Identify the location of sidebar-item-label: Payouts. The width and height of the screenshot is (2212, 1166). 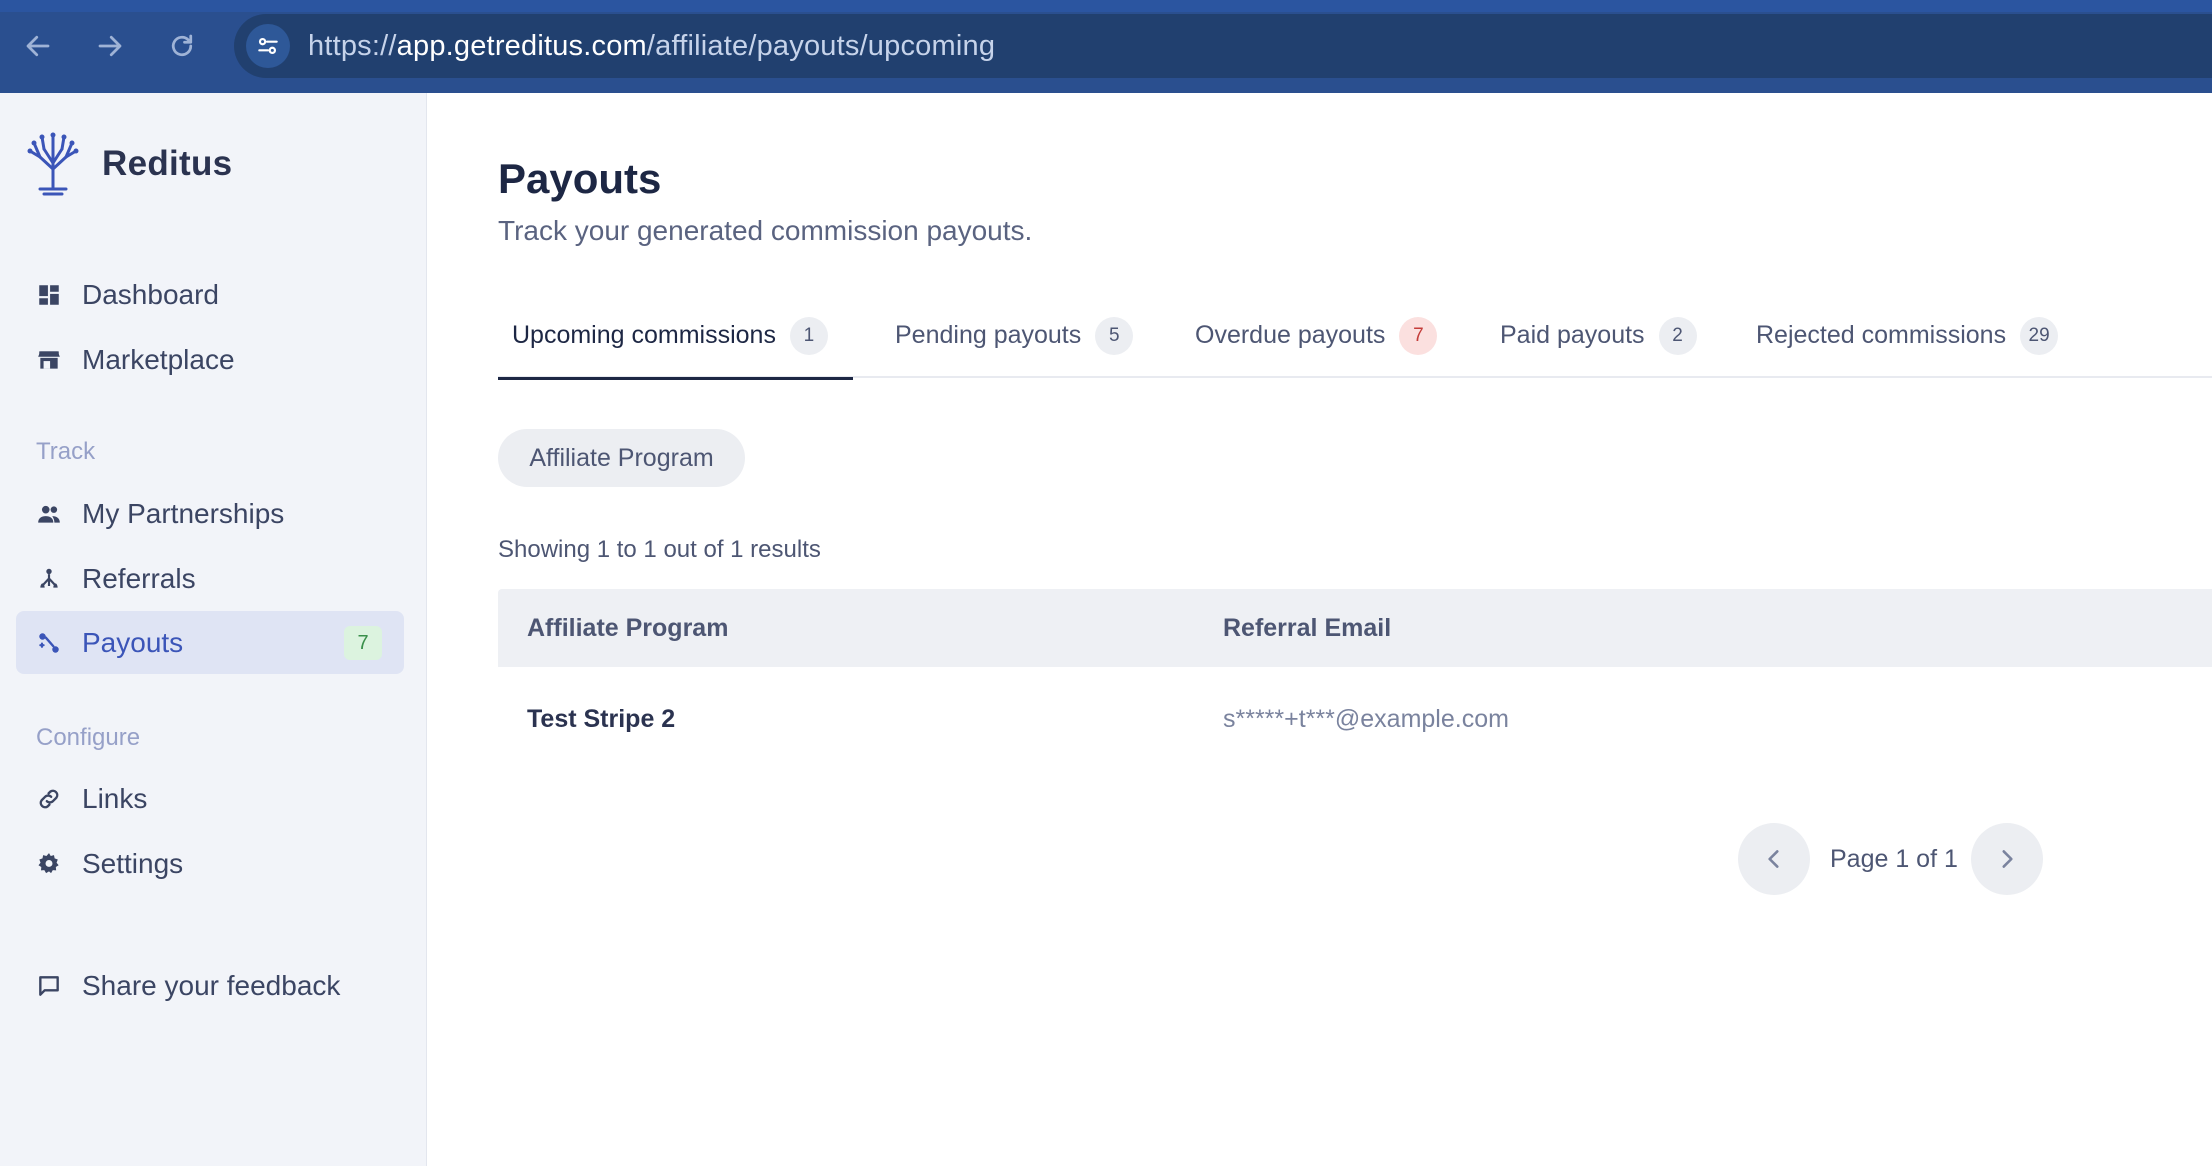
(133, 642).